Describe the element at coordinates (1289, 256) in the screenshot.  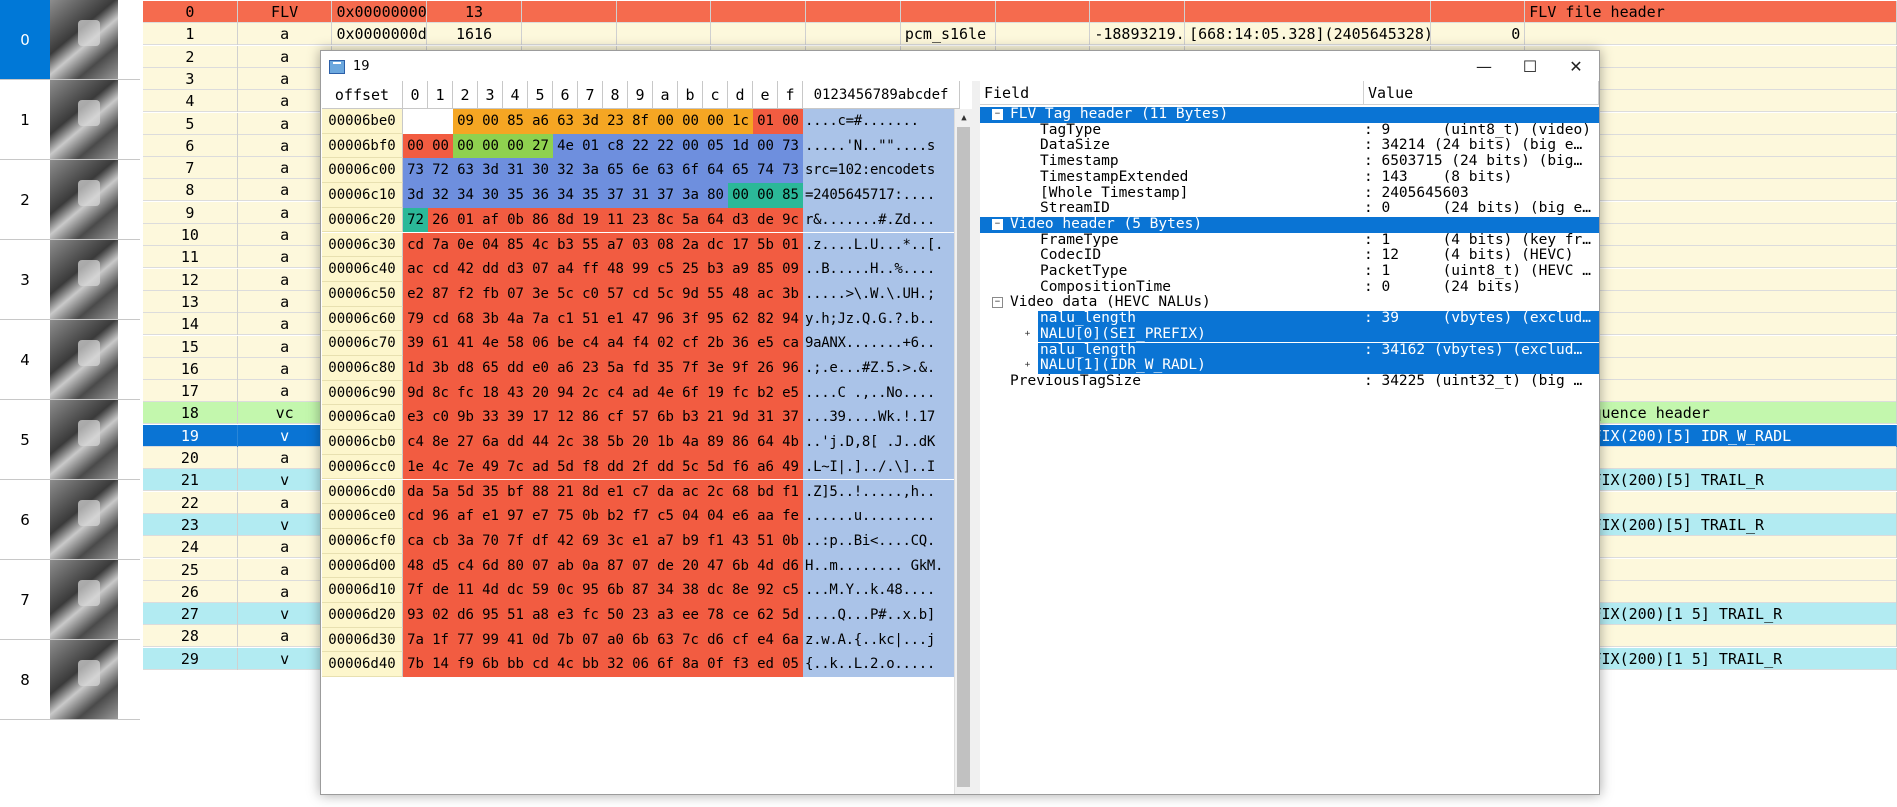
I see `tree-row: CodecID: 12 (4 bits) (HEVC)` at that location.